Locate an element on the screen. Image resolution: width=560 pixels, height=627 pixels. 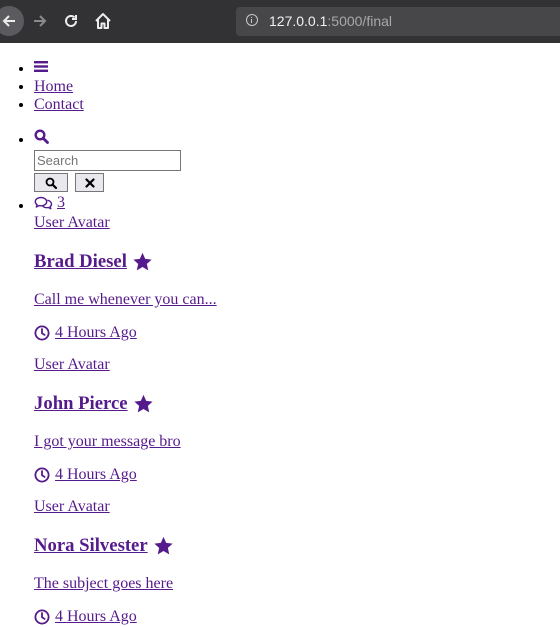
messages-count-badge: 3 is located at coordinates (61, 202).